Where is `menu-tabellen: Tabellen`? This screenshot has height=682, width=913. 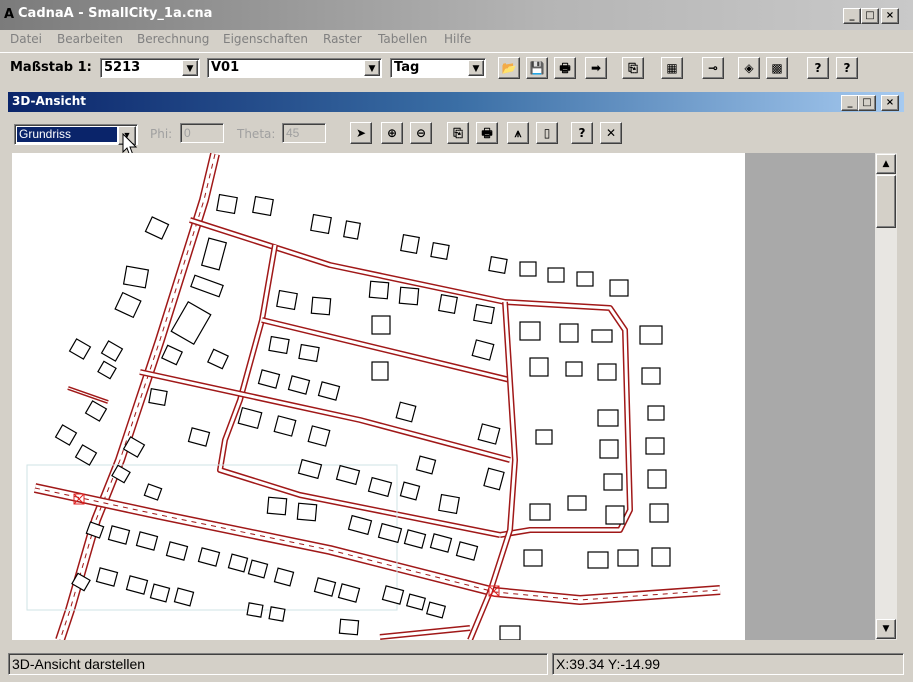
menu-tabellen: Tabellen is located at coordinates (402, 39).